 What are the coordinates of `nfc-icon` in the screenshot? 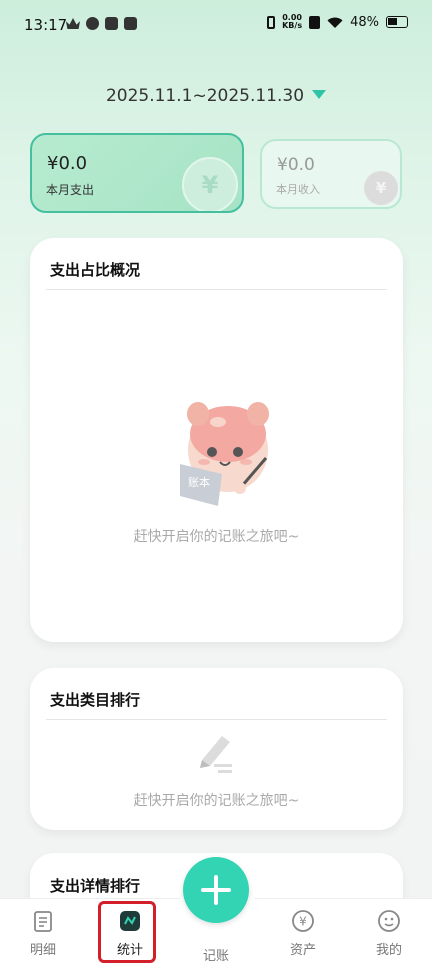 It's located at (315, 22).